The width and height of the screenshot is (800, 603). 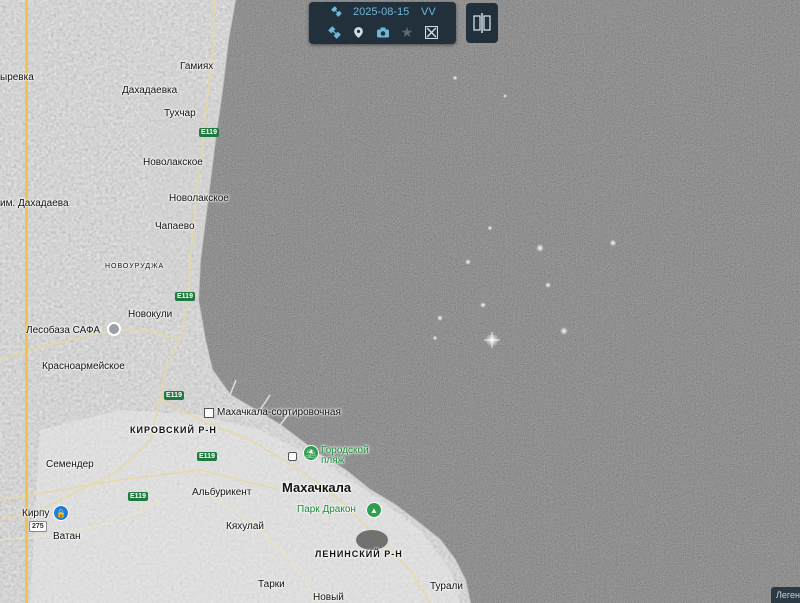 What do you see at coordinates (135, 266) in the screenshot?
I see `place-label: НОВОУРУДЖА` at bounding box center [135, 266].